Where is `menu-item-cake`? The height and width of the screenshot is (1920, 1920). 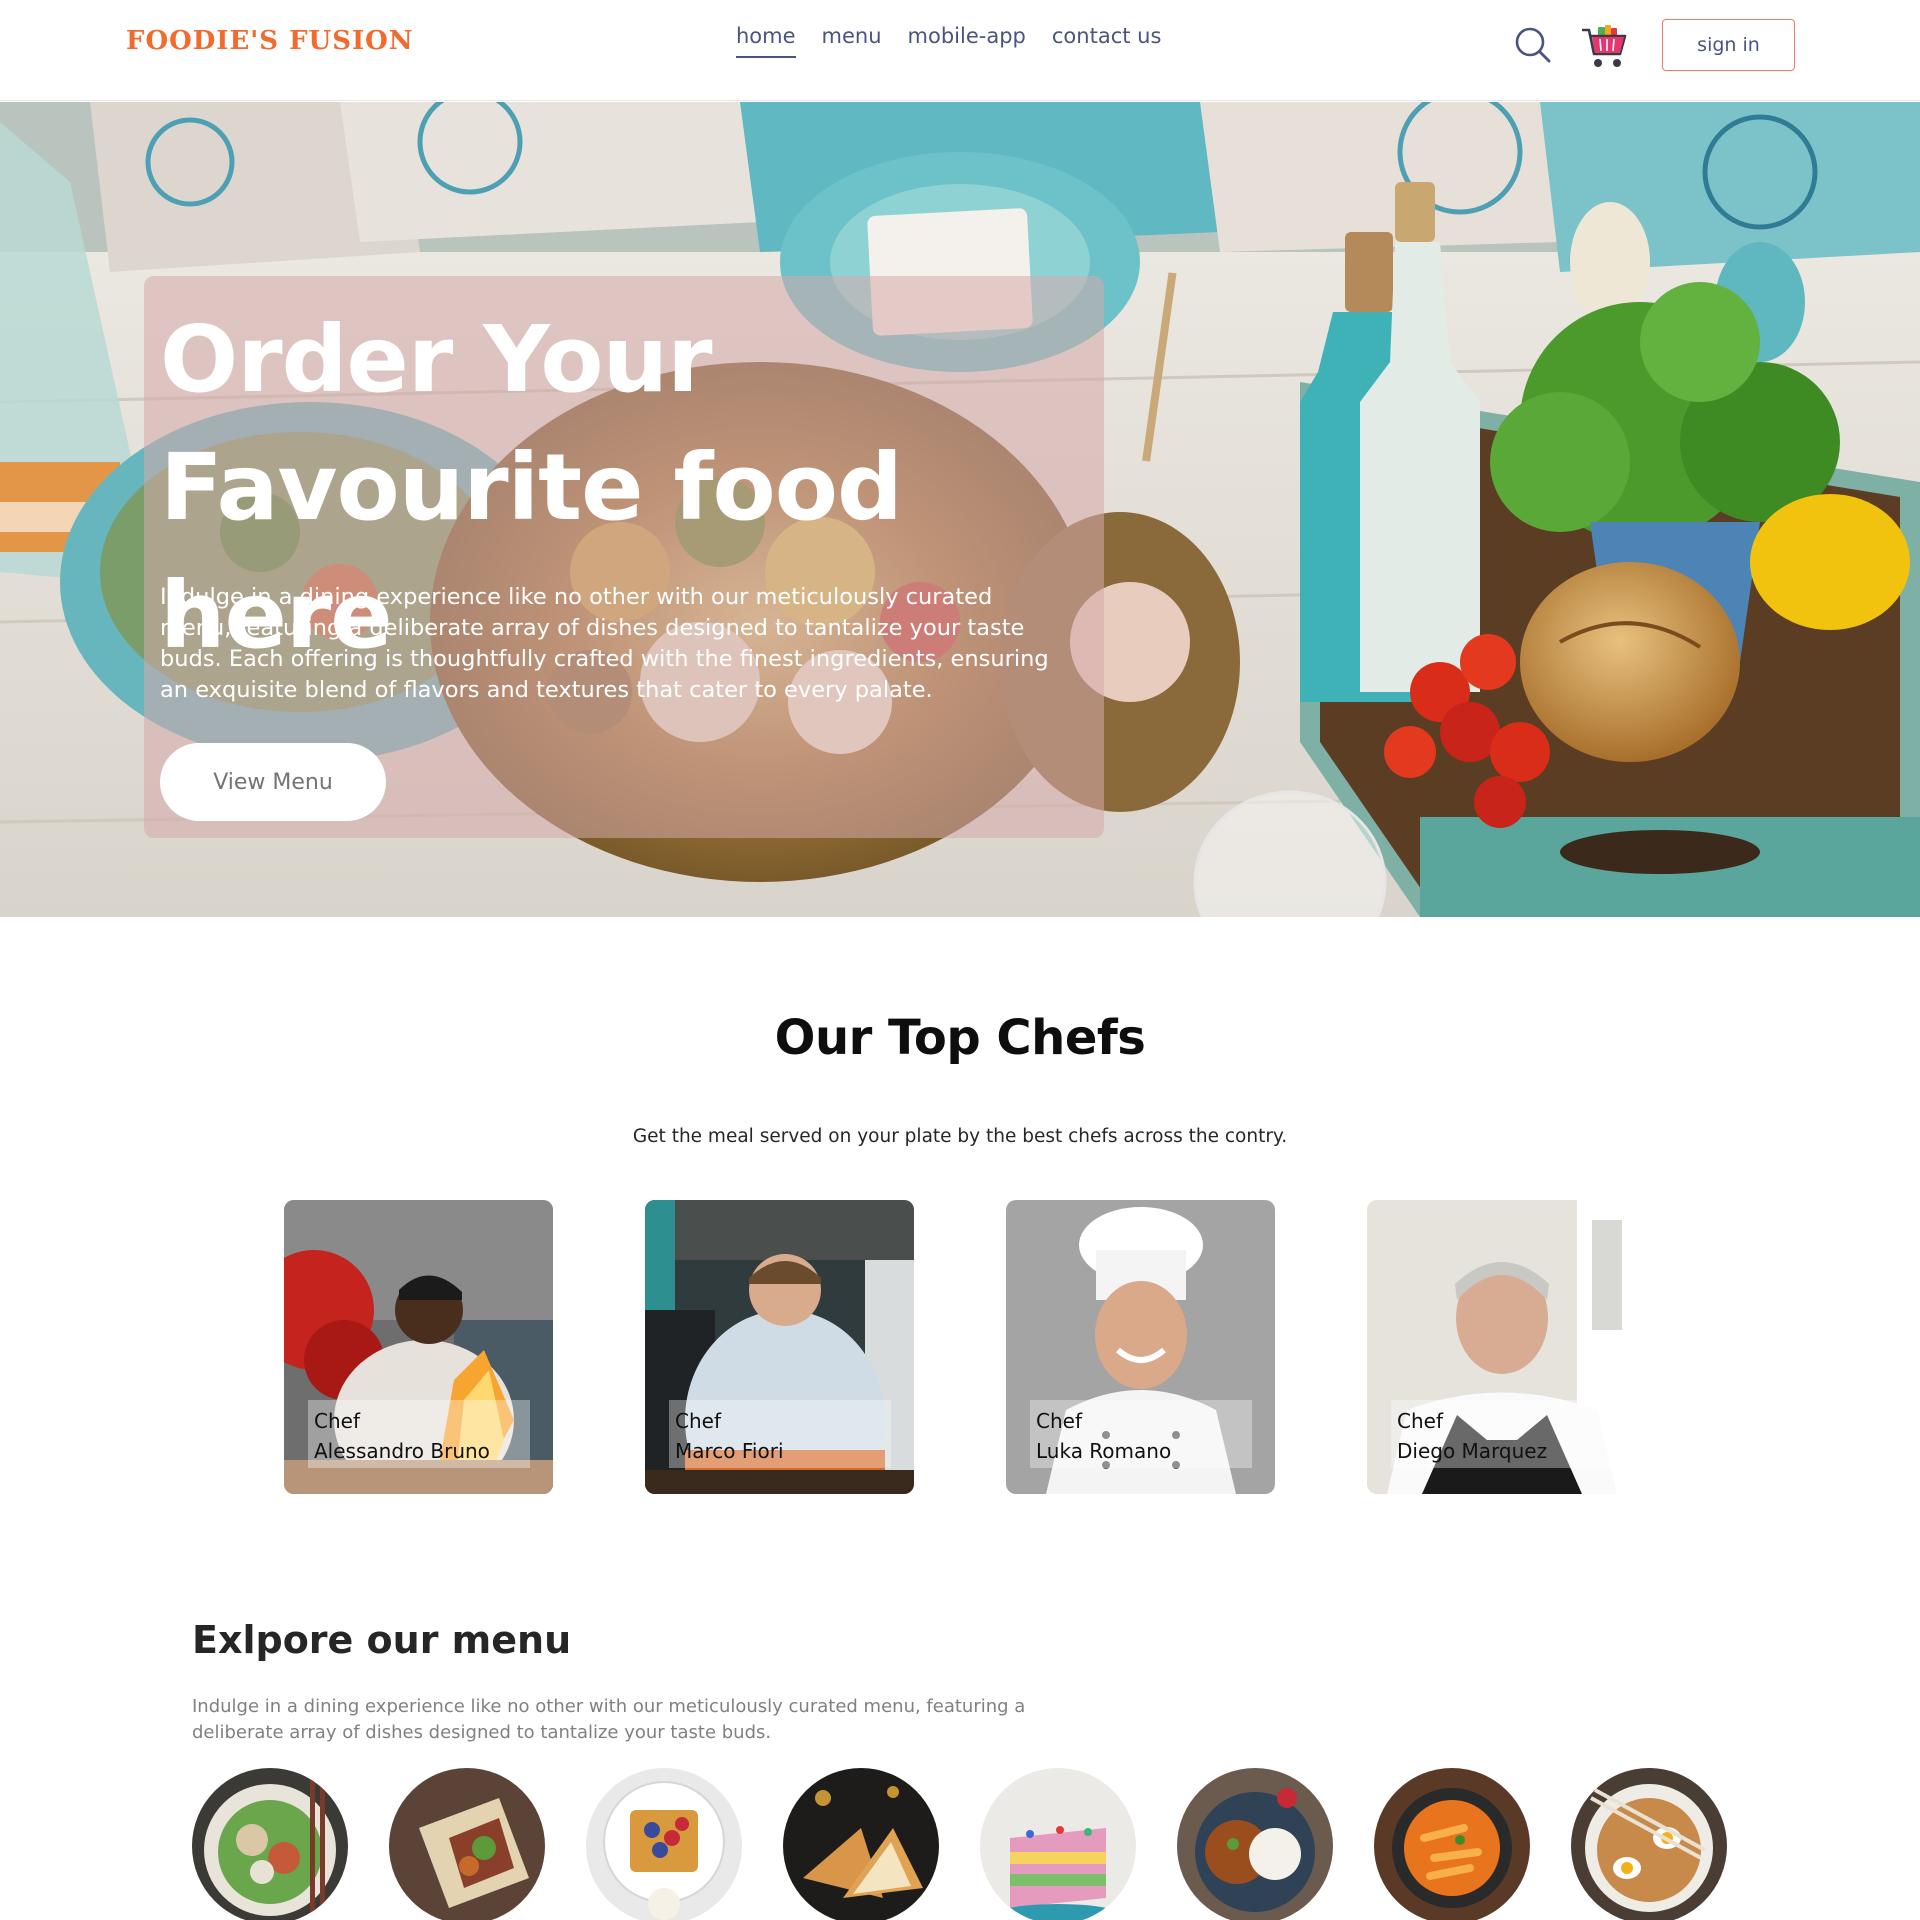
menu-item-cake is located at coordinates (1058, 1844).